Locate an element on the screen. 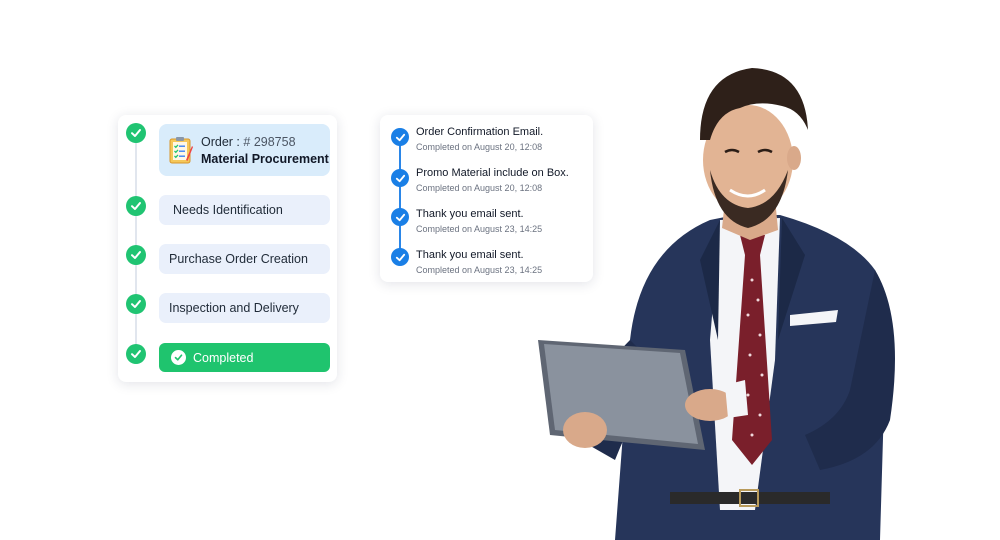 This screenshot has width=1000, height=540. order-number-line: Order : # 298758 is located at coordinates (248, 142).